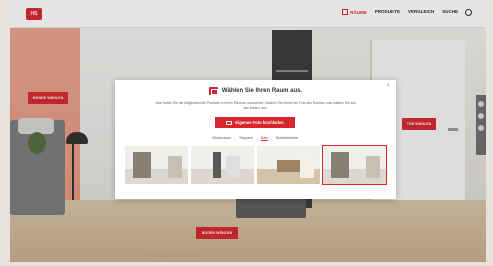 The image size is (493, 266). Describe the element at coordinates (221, 138) in the screenshot. I see `tab-living-room: Wohnraum` at that location.